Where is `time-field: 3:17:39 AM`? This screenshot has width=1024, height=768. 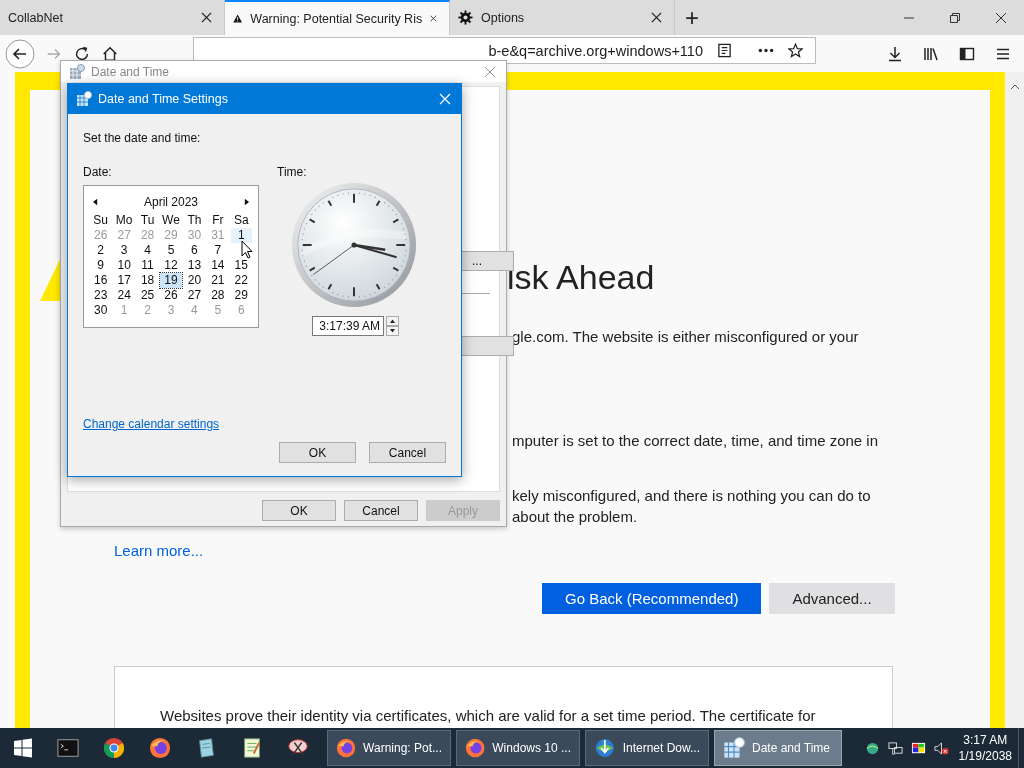
time-field: 3:17:39 AM is located at coordinates (348, 326).